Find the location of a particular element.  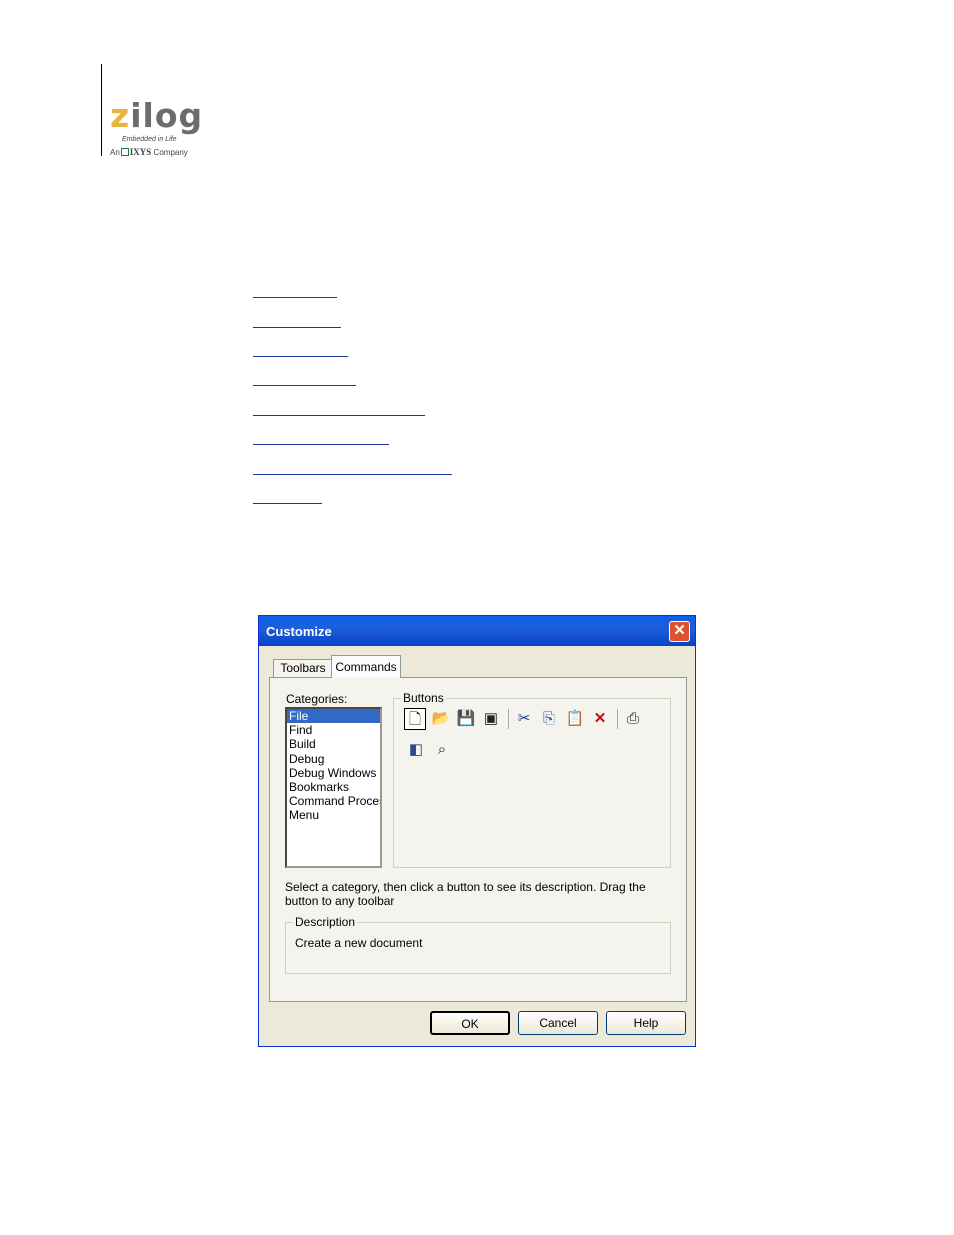

categories-label: Categories: is located at coordinates (317, 699).